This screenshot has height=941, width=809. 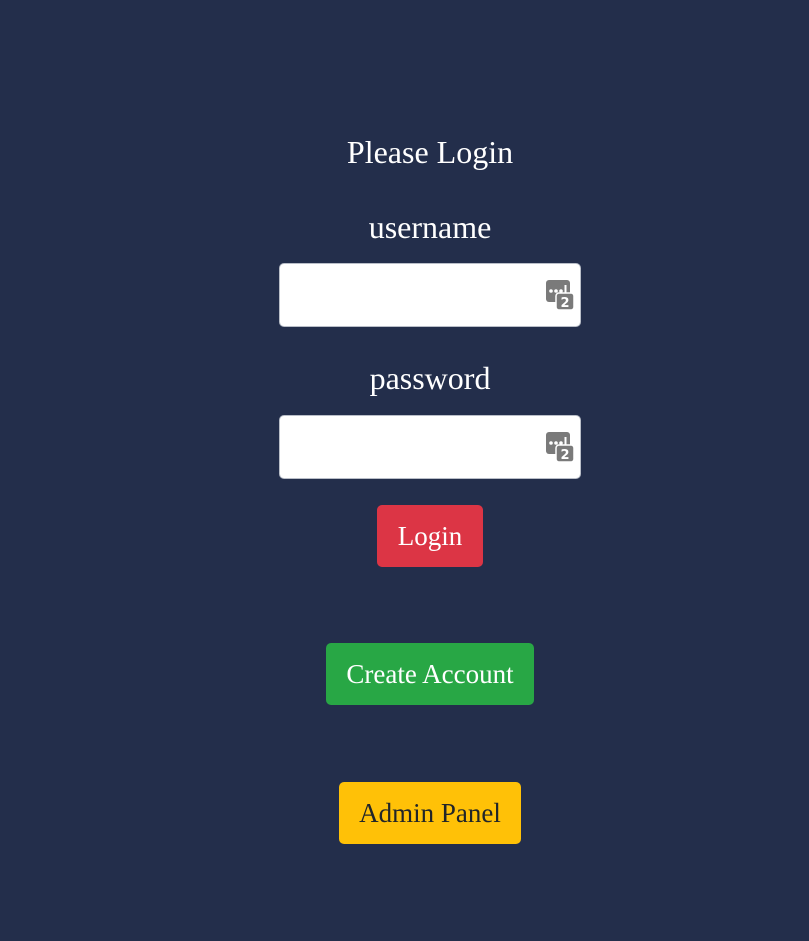 I want to click on page-title: Please Login, so click(x=430, y=152).